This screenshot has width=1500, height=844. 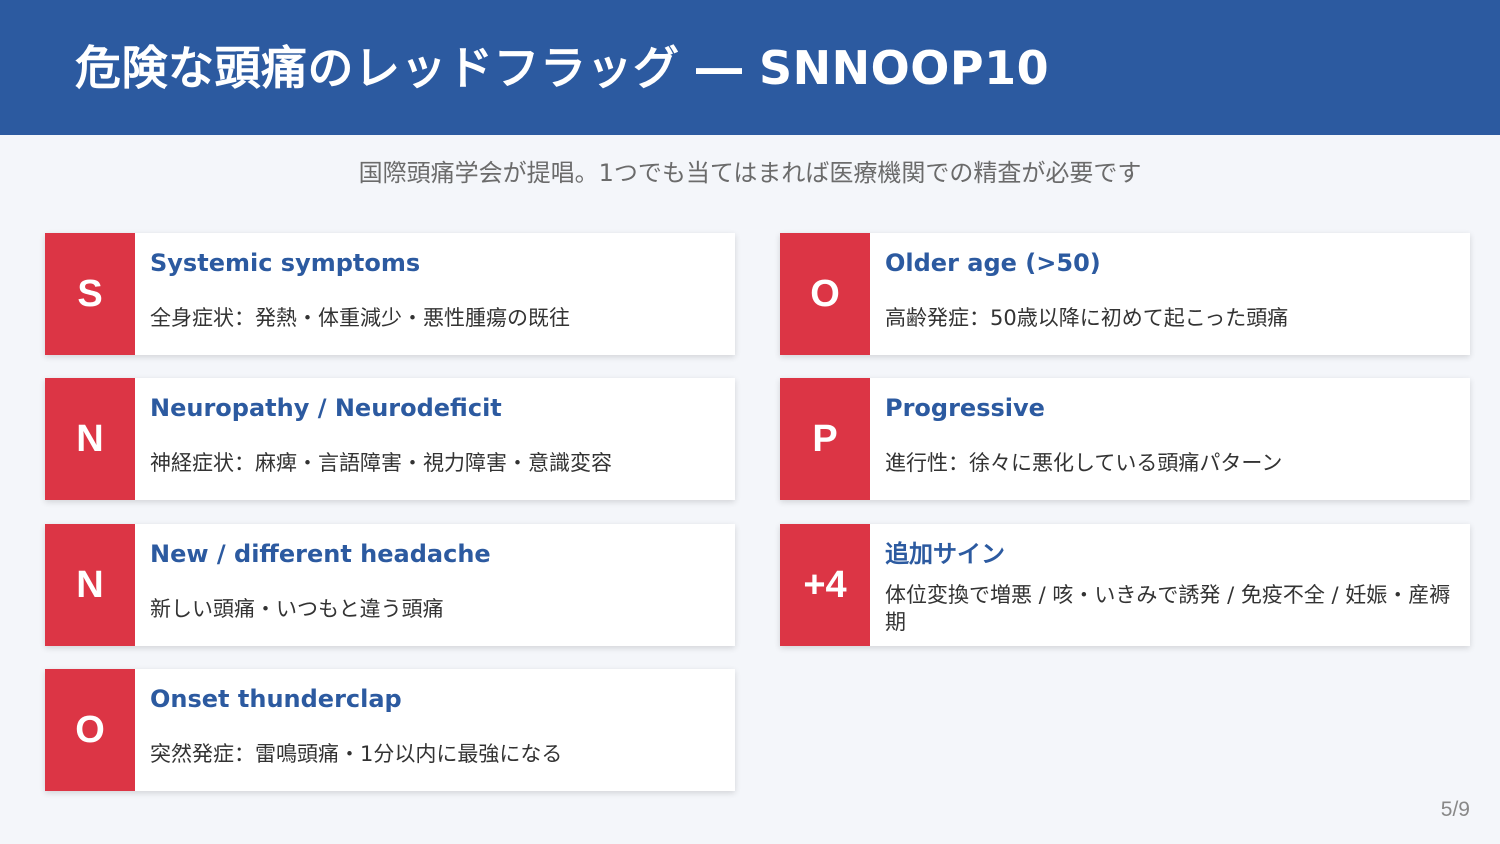 What do you see at coordinates (945, 554) in the screenshot?
I see `card-title: 追加サイン` at bounding box center [945, 554].